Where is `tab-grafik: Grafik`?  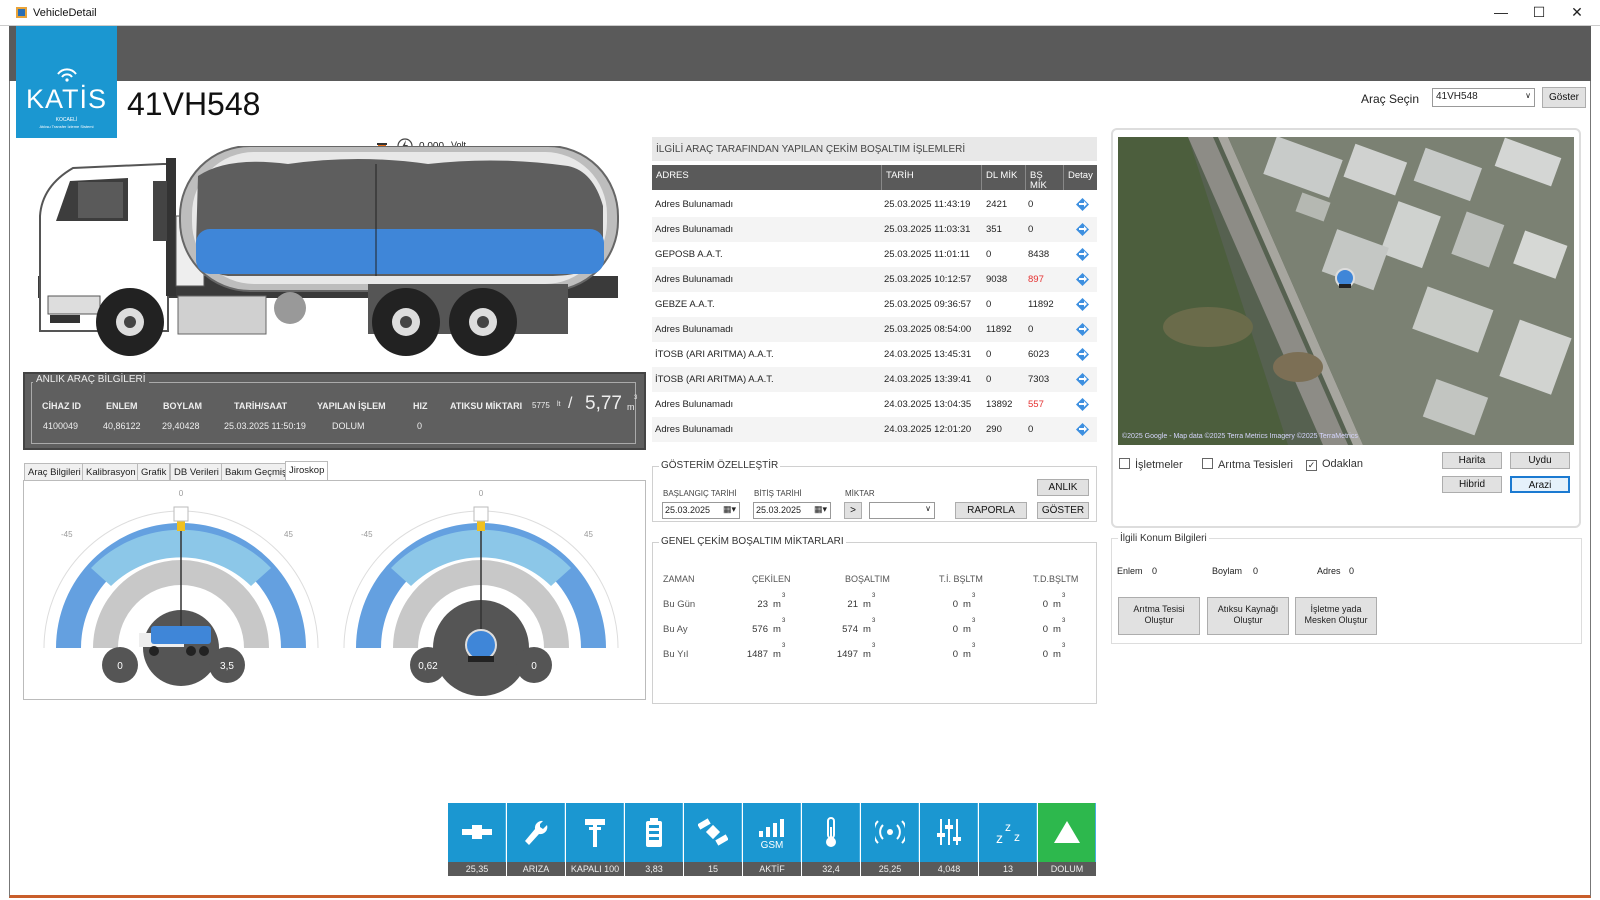 tab-grafik: Grafik is located at coordinates (154, 472).